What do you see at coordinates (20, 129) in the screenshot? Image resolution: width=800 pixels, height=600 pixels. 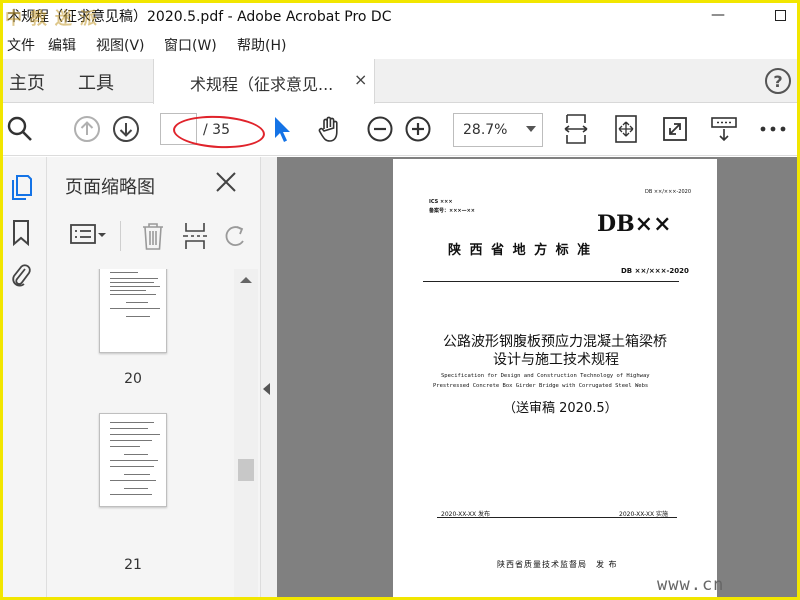 I see `search-icon` at bounding box center [20, 129].